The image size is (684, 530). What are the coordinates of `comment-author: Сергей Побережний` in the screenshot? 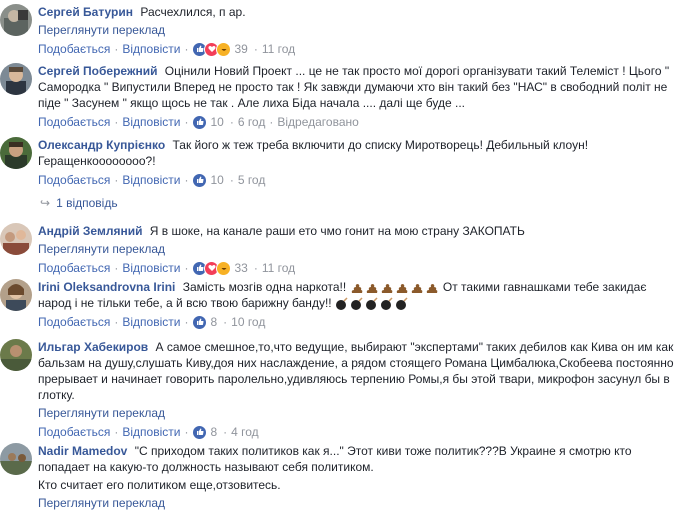 It's located at (97, 71).